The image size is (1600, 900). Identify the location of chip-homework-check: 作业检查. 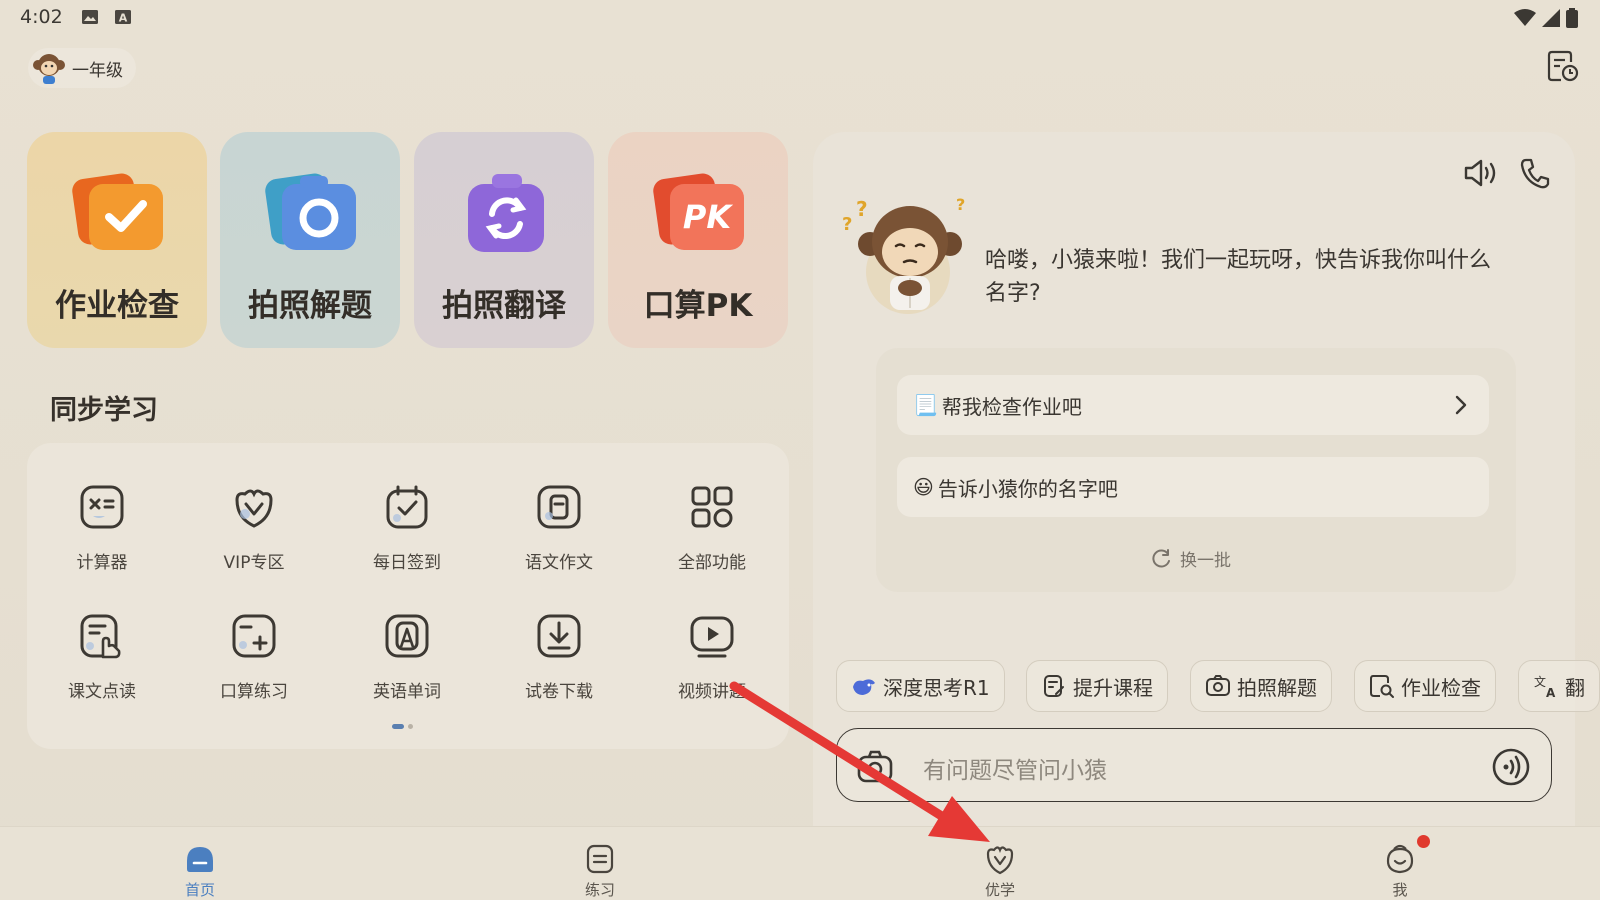
(1425, 686).